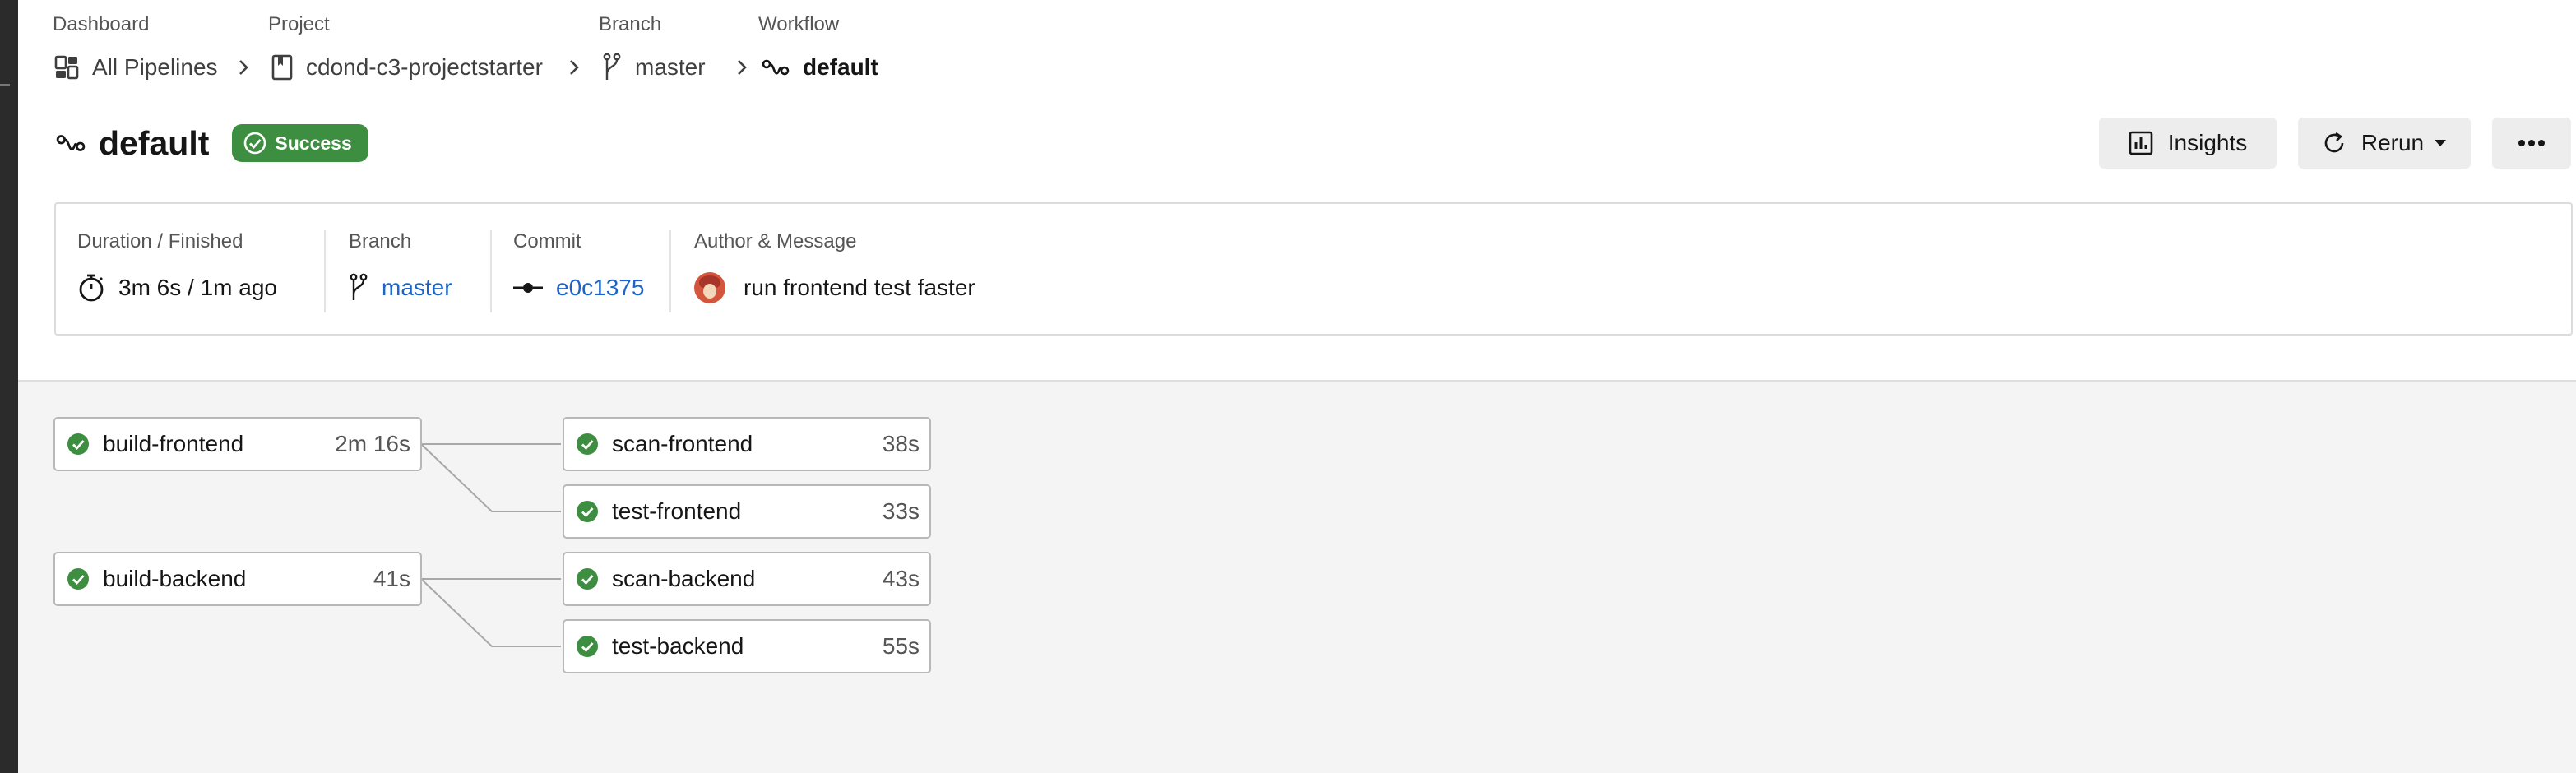 This screenshot has width=2576, height=773. Describe the element at coordinates (547, 241) in the screenshot. I see `commit-label: Commit` at that location.